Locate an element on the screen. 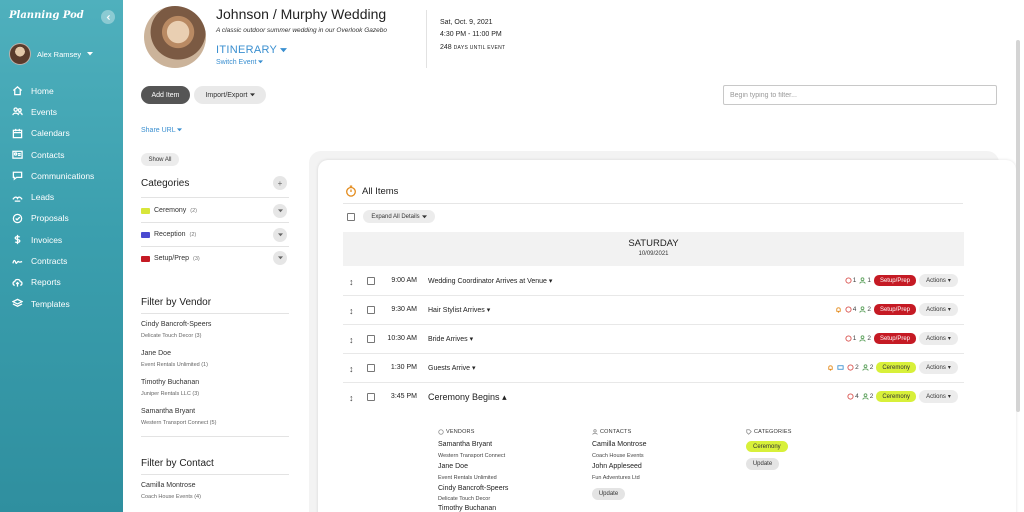 Image resolution: width=1024 pixels, height=512 pixels. share-url-link: Share URL is located at coordinates (162, 130).